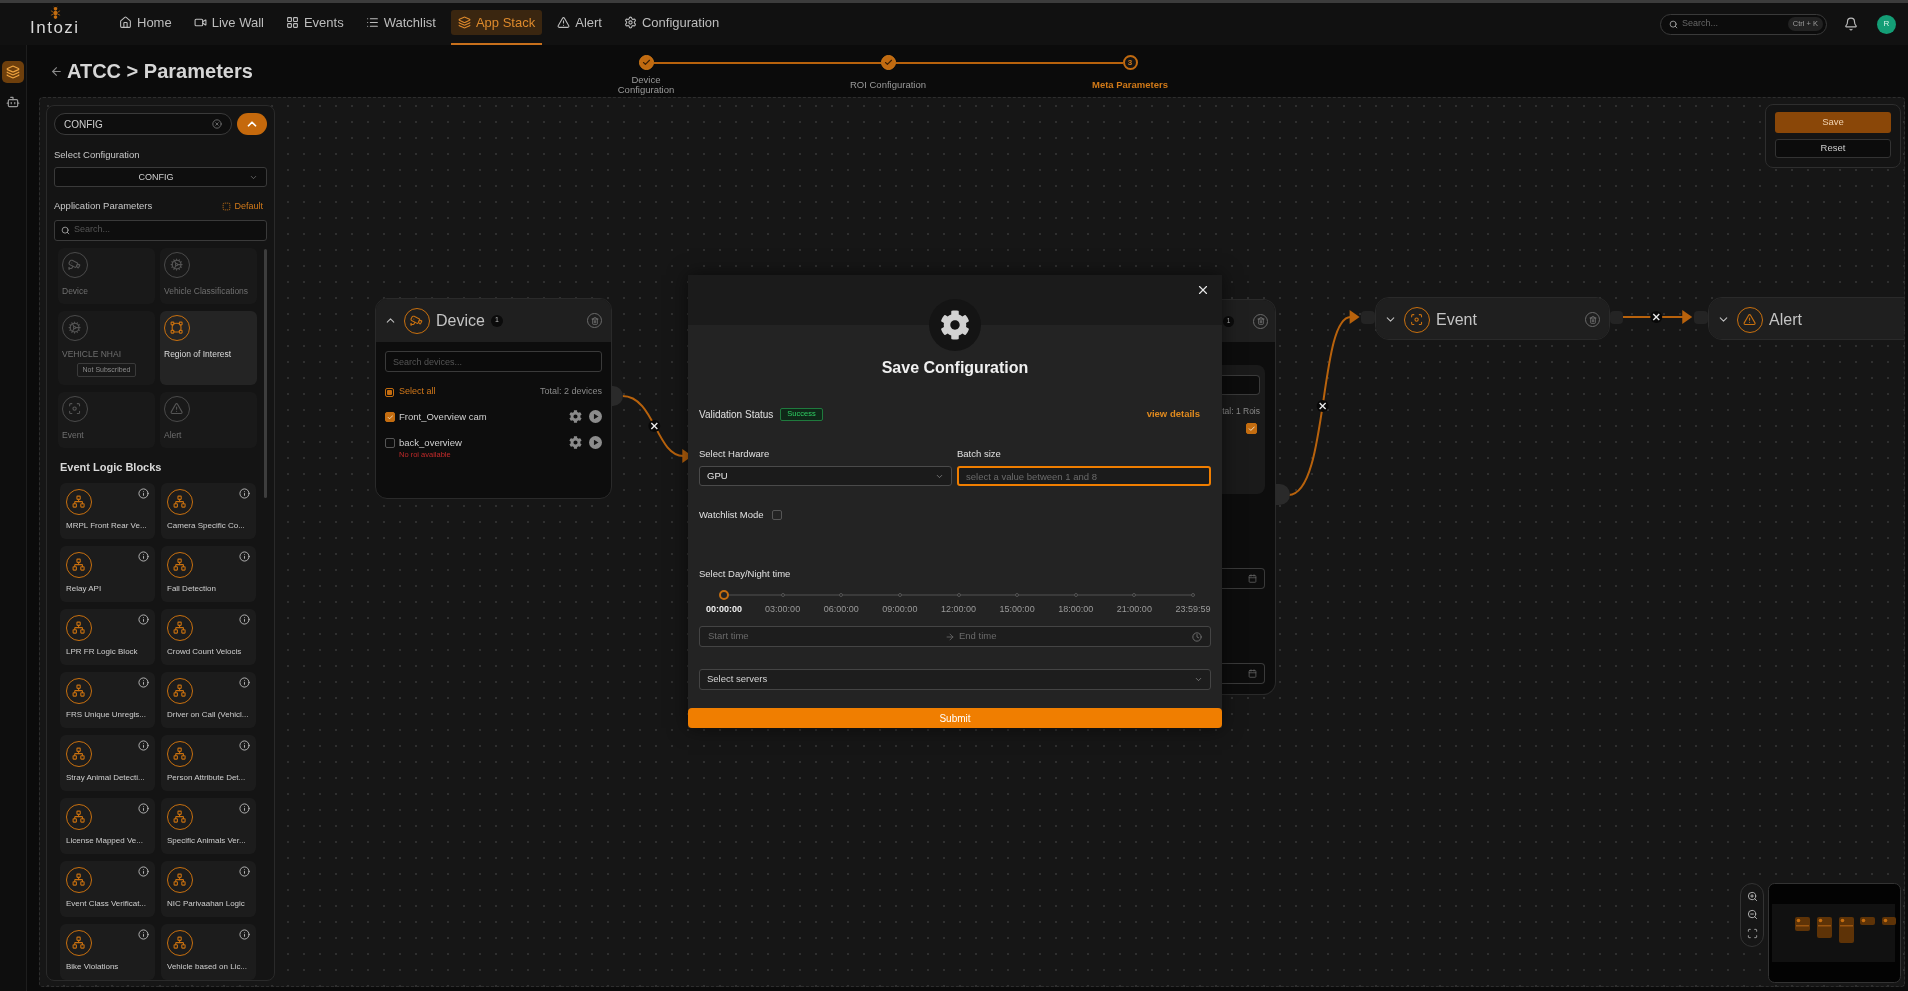 Image resolution: width=1908 pixels, height=991 pixels. Describe the element at coordinates (107, 573) in the screenshot. I see `logic-block-card: Relay API` at that location.